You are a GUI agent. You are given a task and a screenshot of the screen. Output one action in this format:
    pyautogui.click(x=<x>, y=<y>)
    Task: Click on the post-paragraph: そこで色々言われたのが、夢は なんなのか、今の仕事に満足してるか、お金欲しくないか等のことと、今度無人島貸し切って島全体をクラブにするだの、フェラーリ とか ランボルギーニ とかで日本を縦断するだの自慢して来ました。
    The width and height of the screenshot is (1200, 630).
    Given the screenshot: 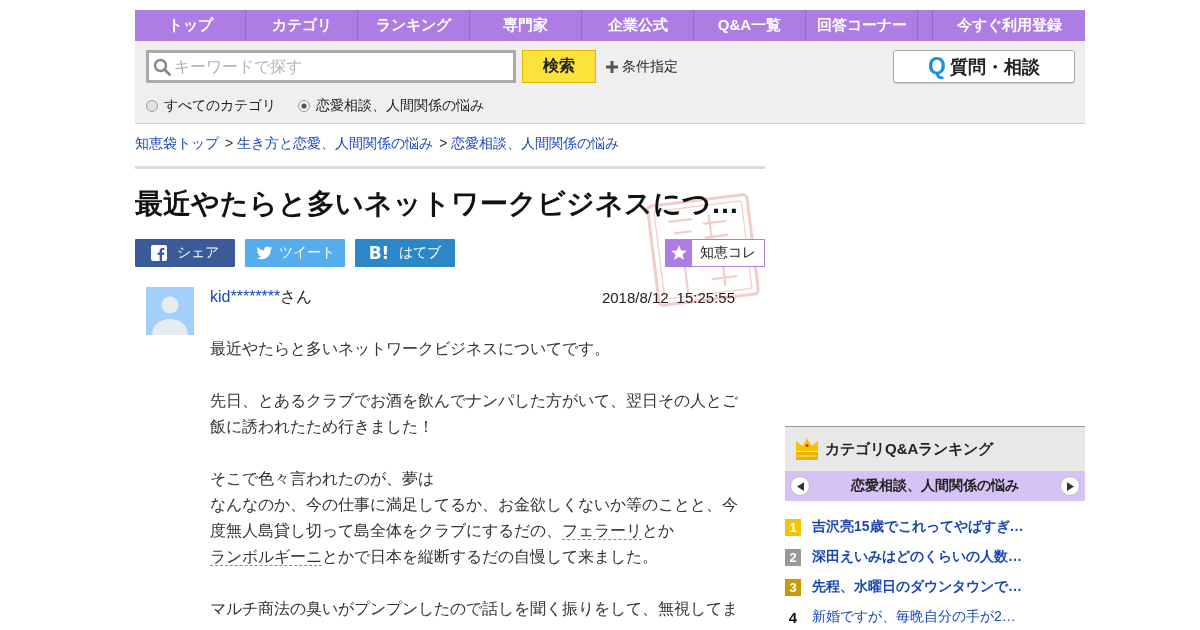 What is the action you would take?
    pyautogui.click(x=474, y=518)
    